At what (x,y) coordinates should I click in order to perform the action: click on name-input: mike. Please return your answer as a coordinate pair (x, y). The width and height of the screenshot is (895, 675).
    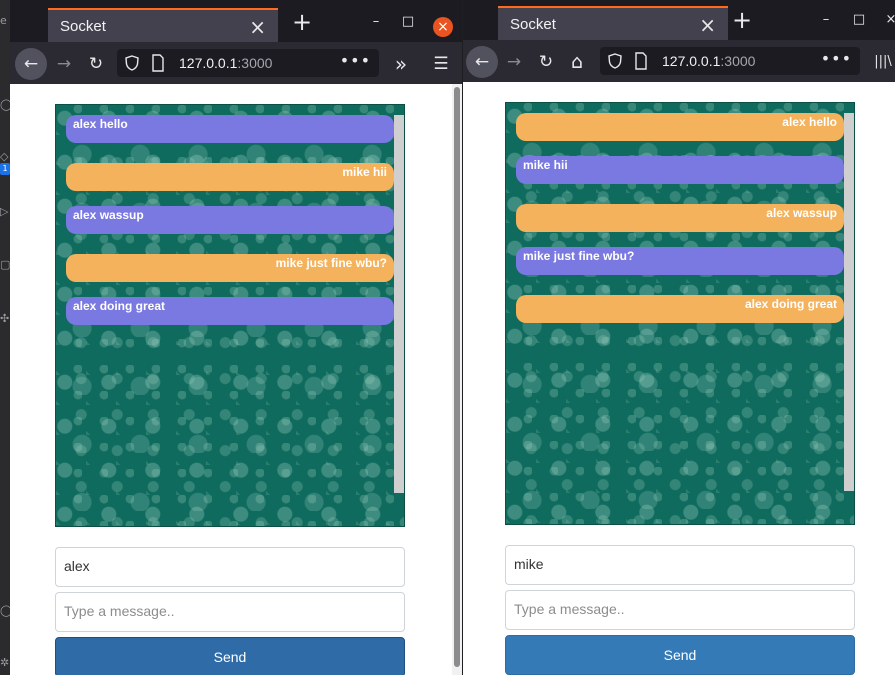
    Looking at the image, I should click on (680, 565).